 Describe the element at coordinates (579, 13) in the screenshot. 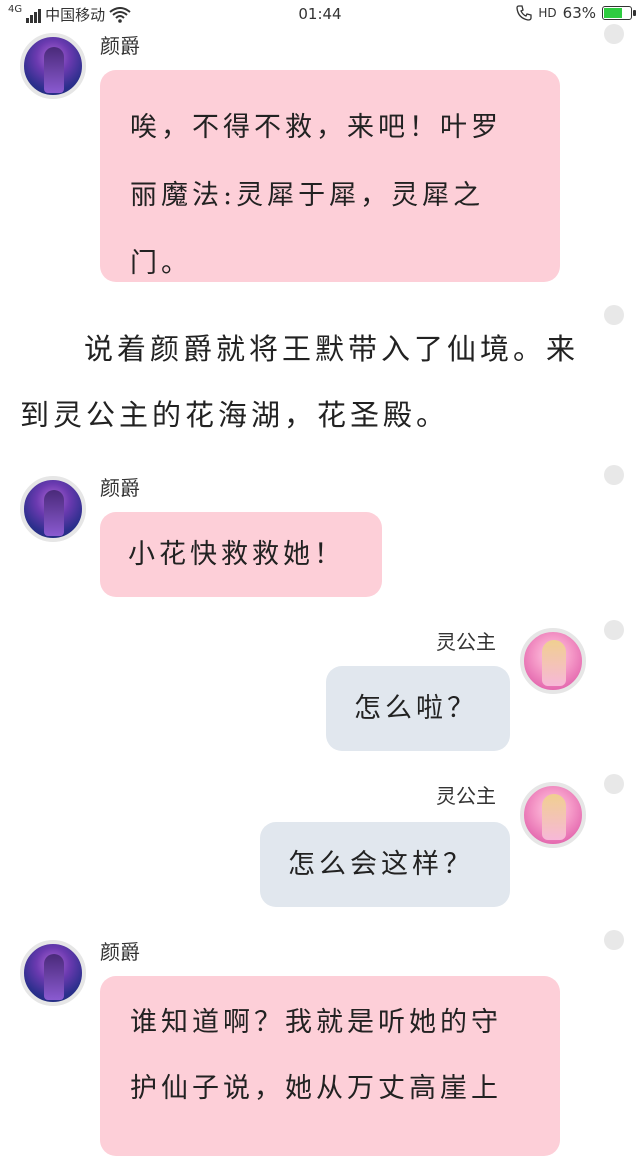

I see `battery-percent: 63%` at that location.